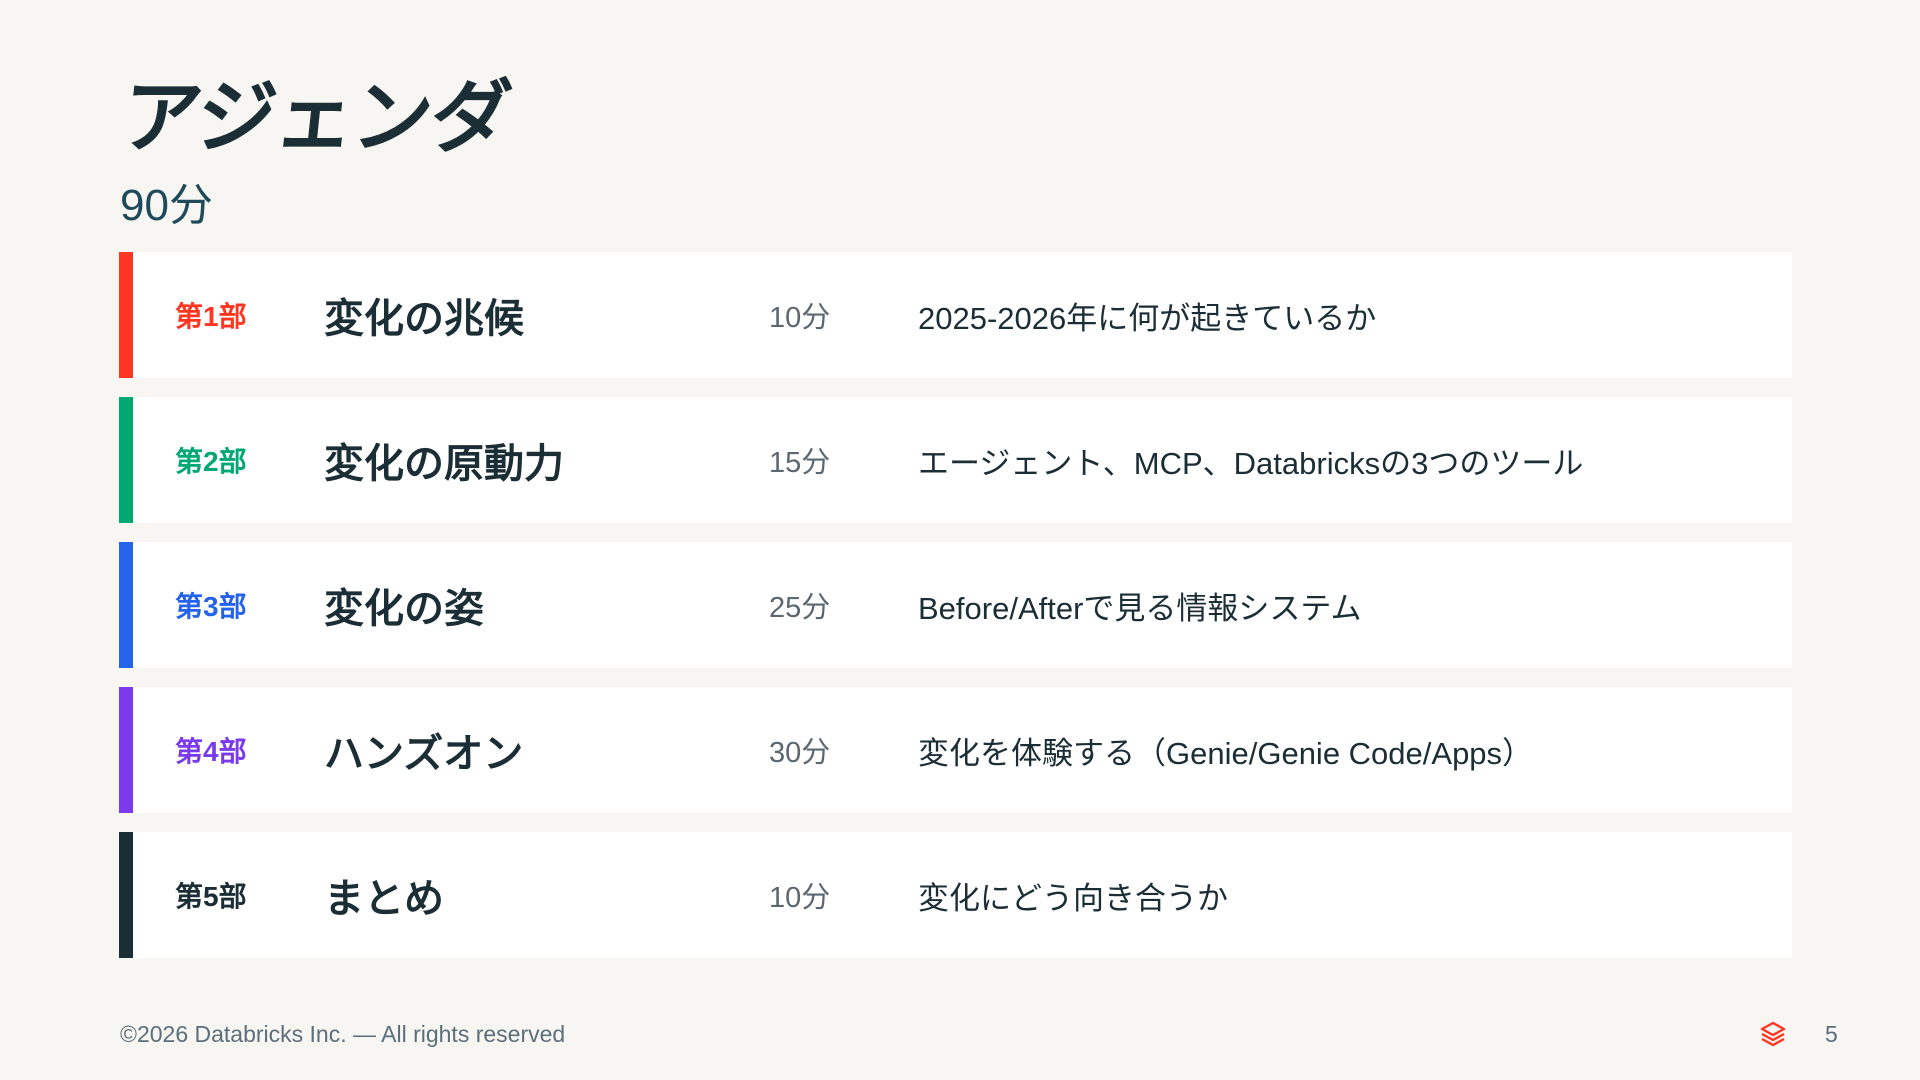 The height and width of the screenshot is (1080, 1920). I want to click on part-label: 第4部, so click(211, 751).